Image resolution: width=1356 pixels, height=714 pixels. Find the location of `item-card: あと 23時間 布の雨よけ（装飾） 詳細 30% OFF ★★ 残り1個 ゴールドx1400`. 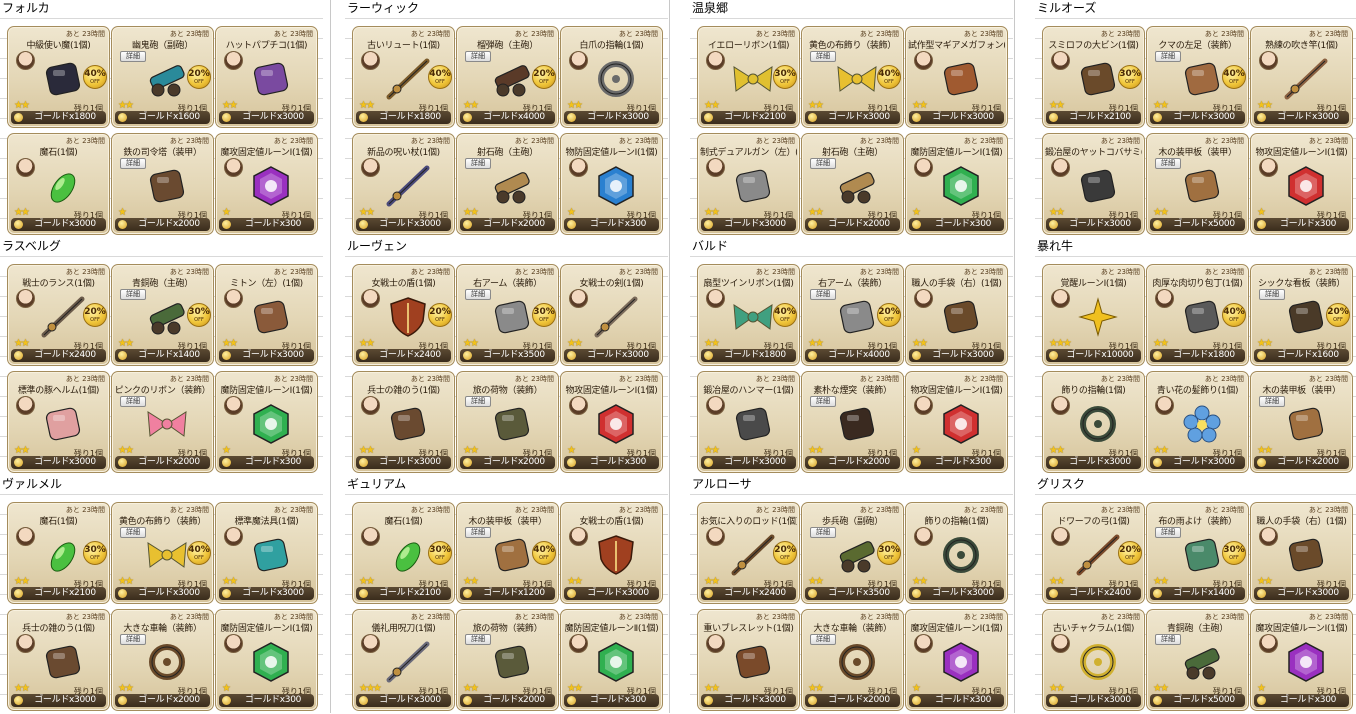

item-card: あと 23時間 布の雨よけ（装飾） 詳細 30% OFF ★★ 残り1個 ゴールドx1400 is located at coordinates (1197, 553).